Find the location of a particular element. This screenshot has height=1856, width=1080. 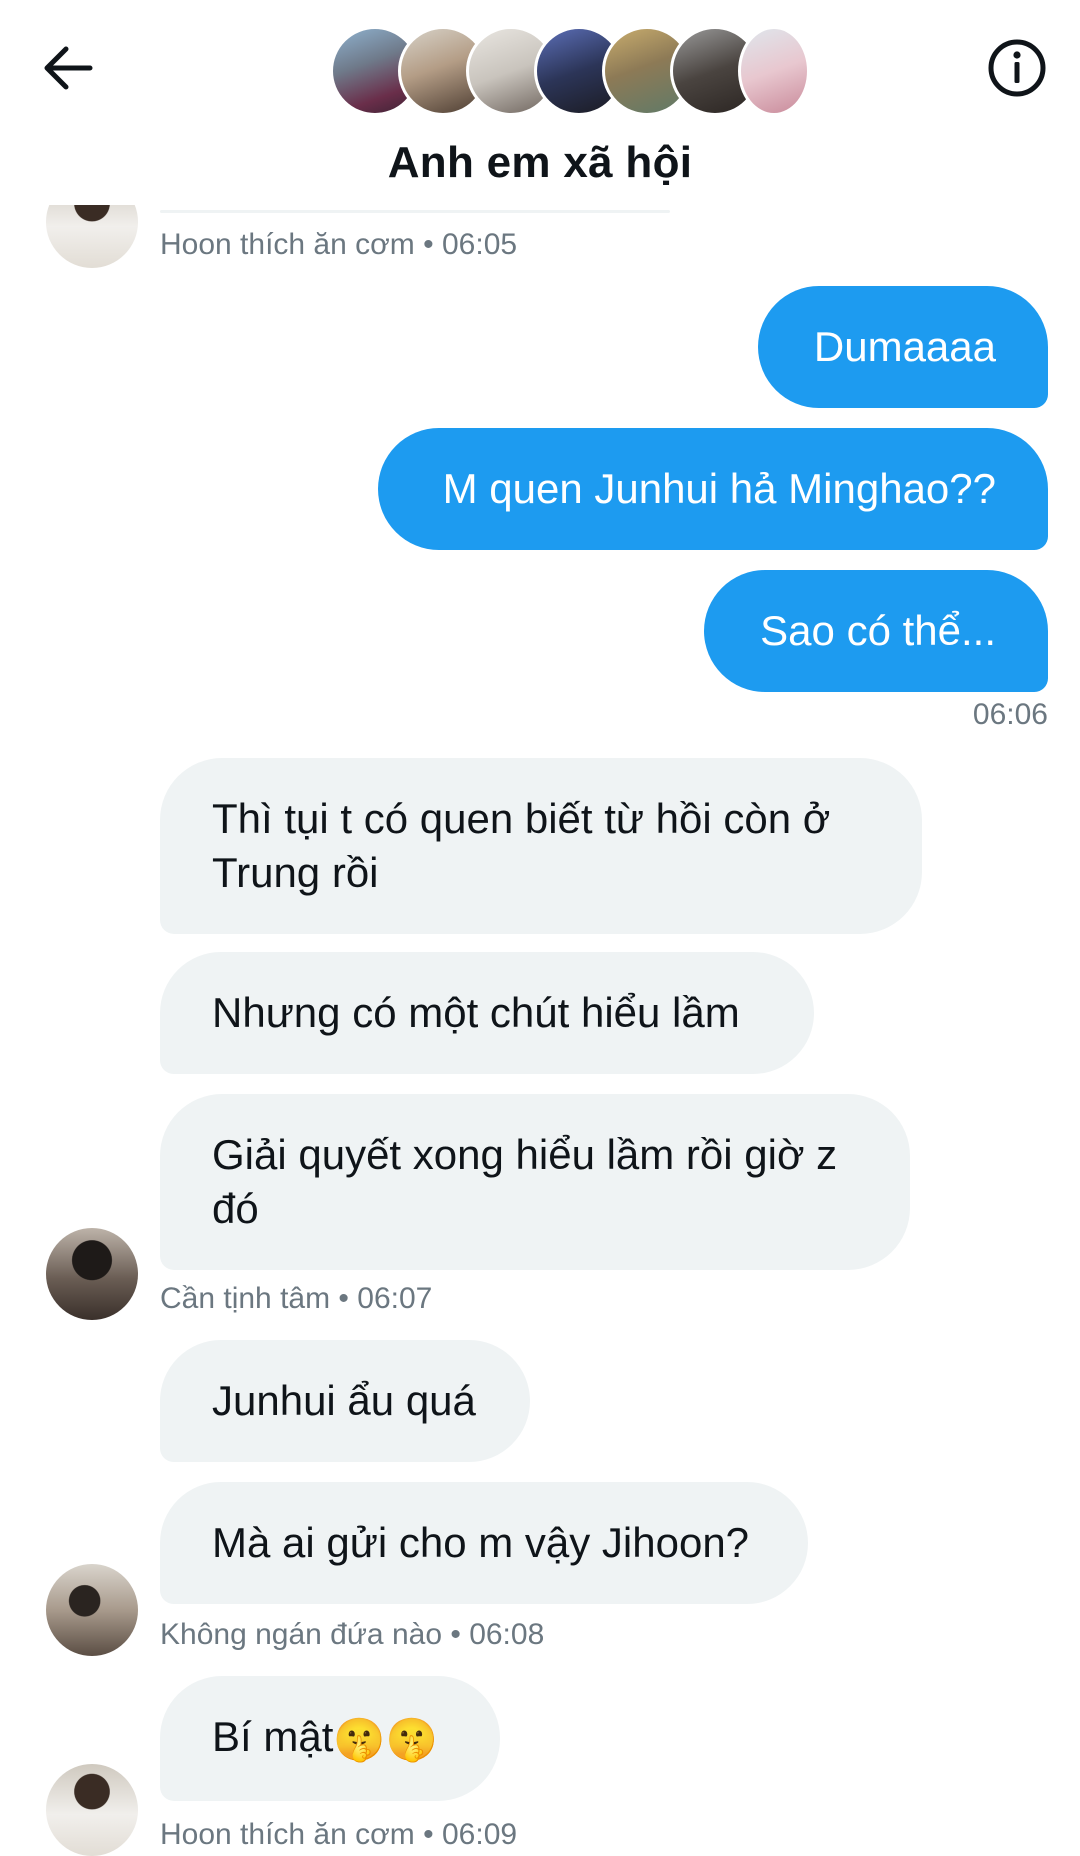

incoming-message: Giải quyết xong hiểu lầm rồi giờ z đó is located at coordinates (535, 1182).